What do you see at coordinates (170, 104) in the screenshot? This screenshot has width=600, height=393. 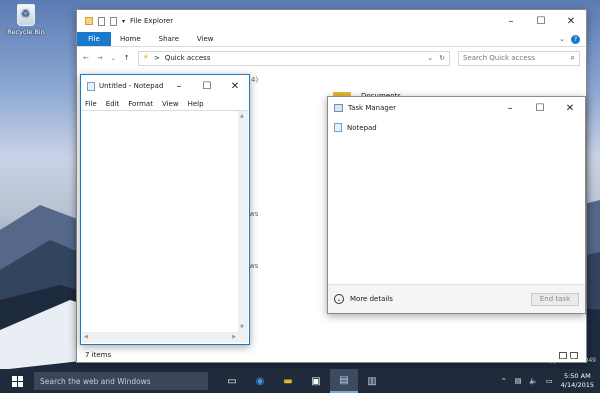 I see `menu-view: View` at bounding box center [170, 104].